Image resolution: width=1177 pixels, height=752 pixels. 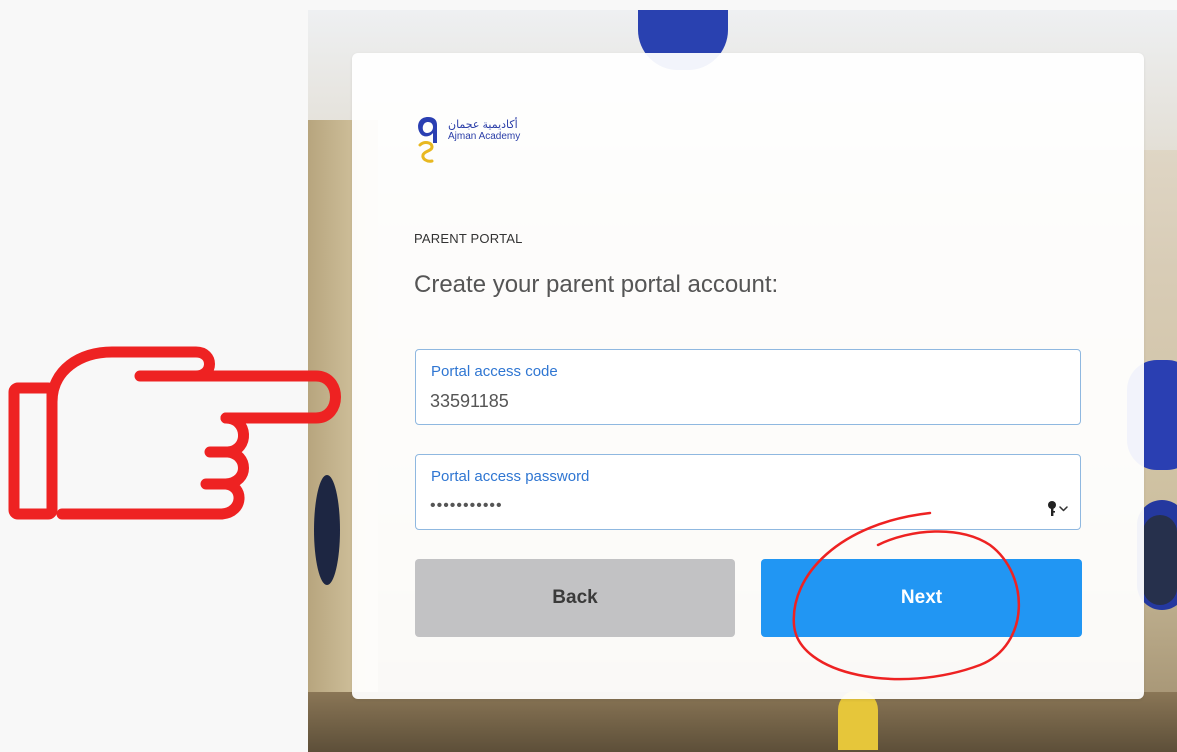 I want to click on logo-arabic-name: أكاديمية عجمان, so click(x=483, y=125).